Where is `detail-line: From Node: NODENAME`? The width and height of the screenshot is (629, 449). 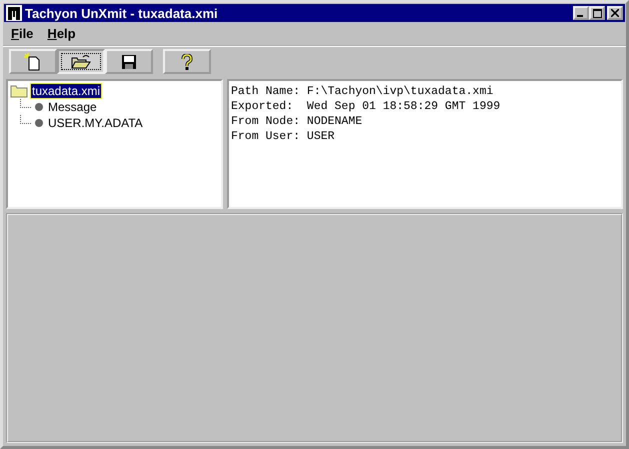
detail-line: From Node: NODENAME is located at coordinates (297, 121).